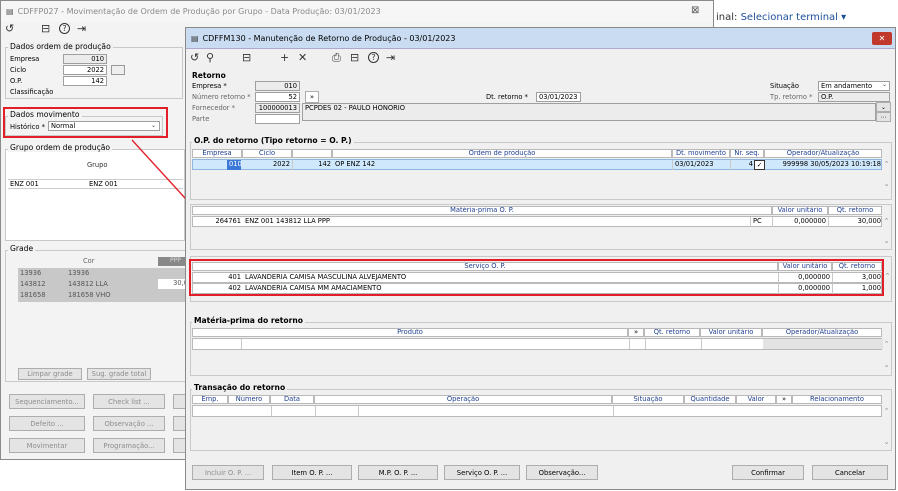 The height and width of the screenshot is (491, 898). What do you see at coordinates (312, 97) in the screenshot?
I see `numero-search-button: »` at bounding box center [312, 97].